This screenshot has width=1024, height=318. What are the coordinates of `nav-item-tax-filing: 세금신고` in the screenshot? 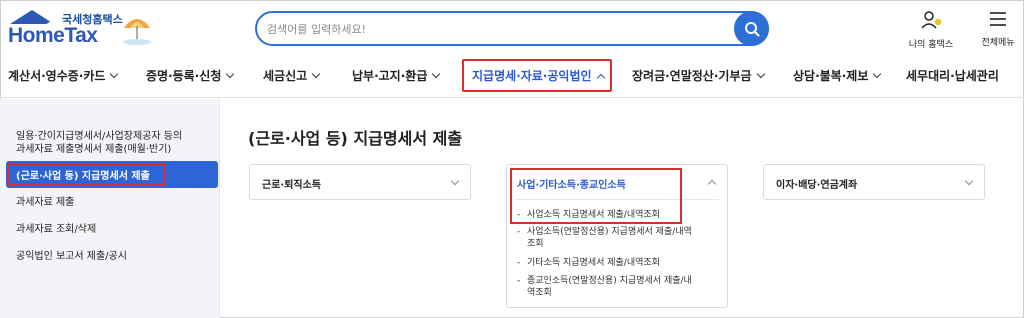 It's located at (292, 78).